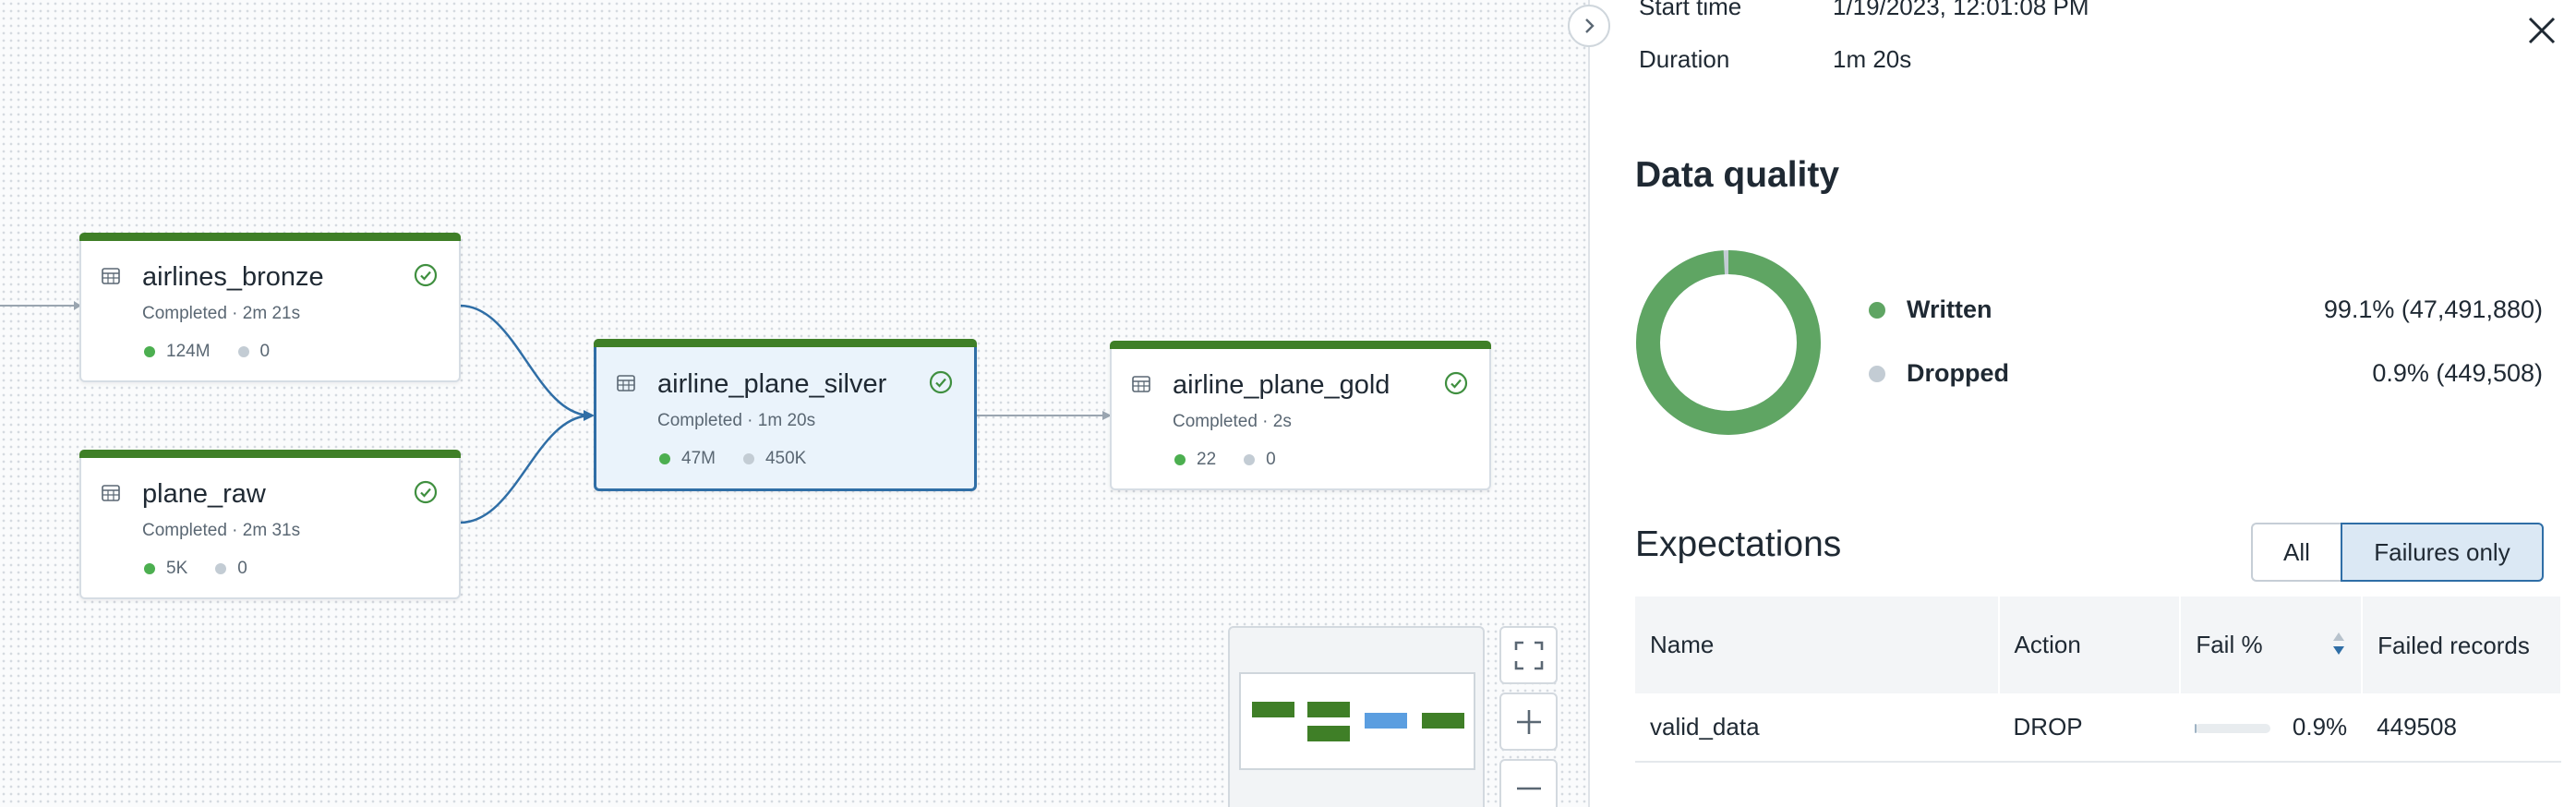  I want to click on graph-node-airline-plane-gold: airline_plane_gold Completed · 2s 22 0, so click(1300, 415).